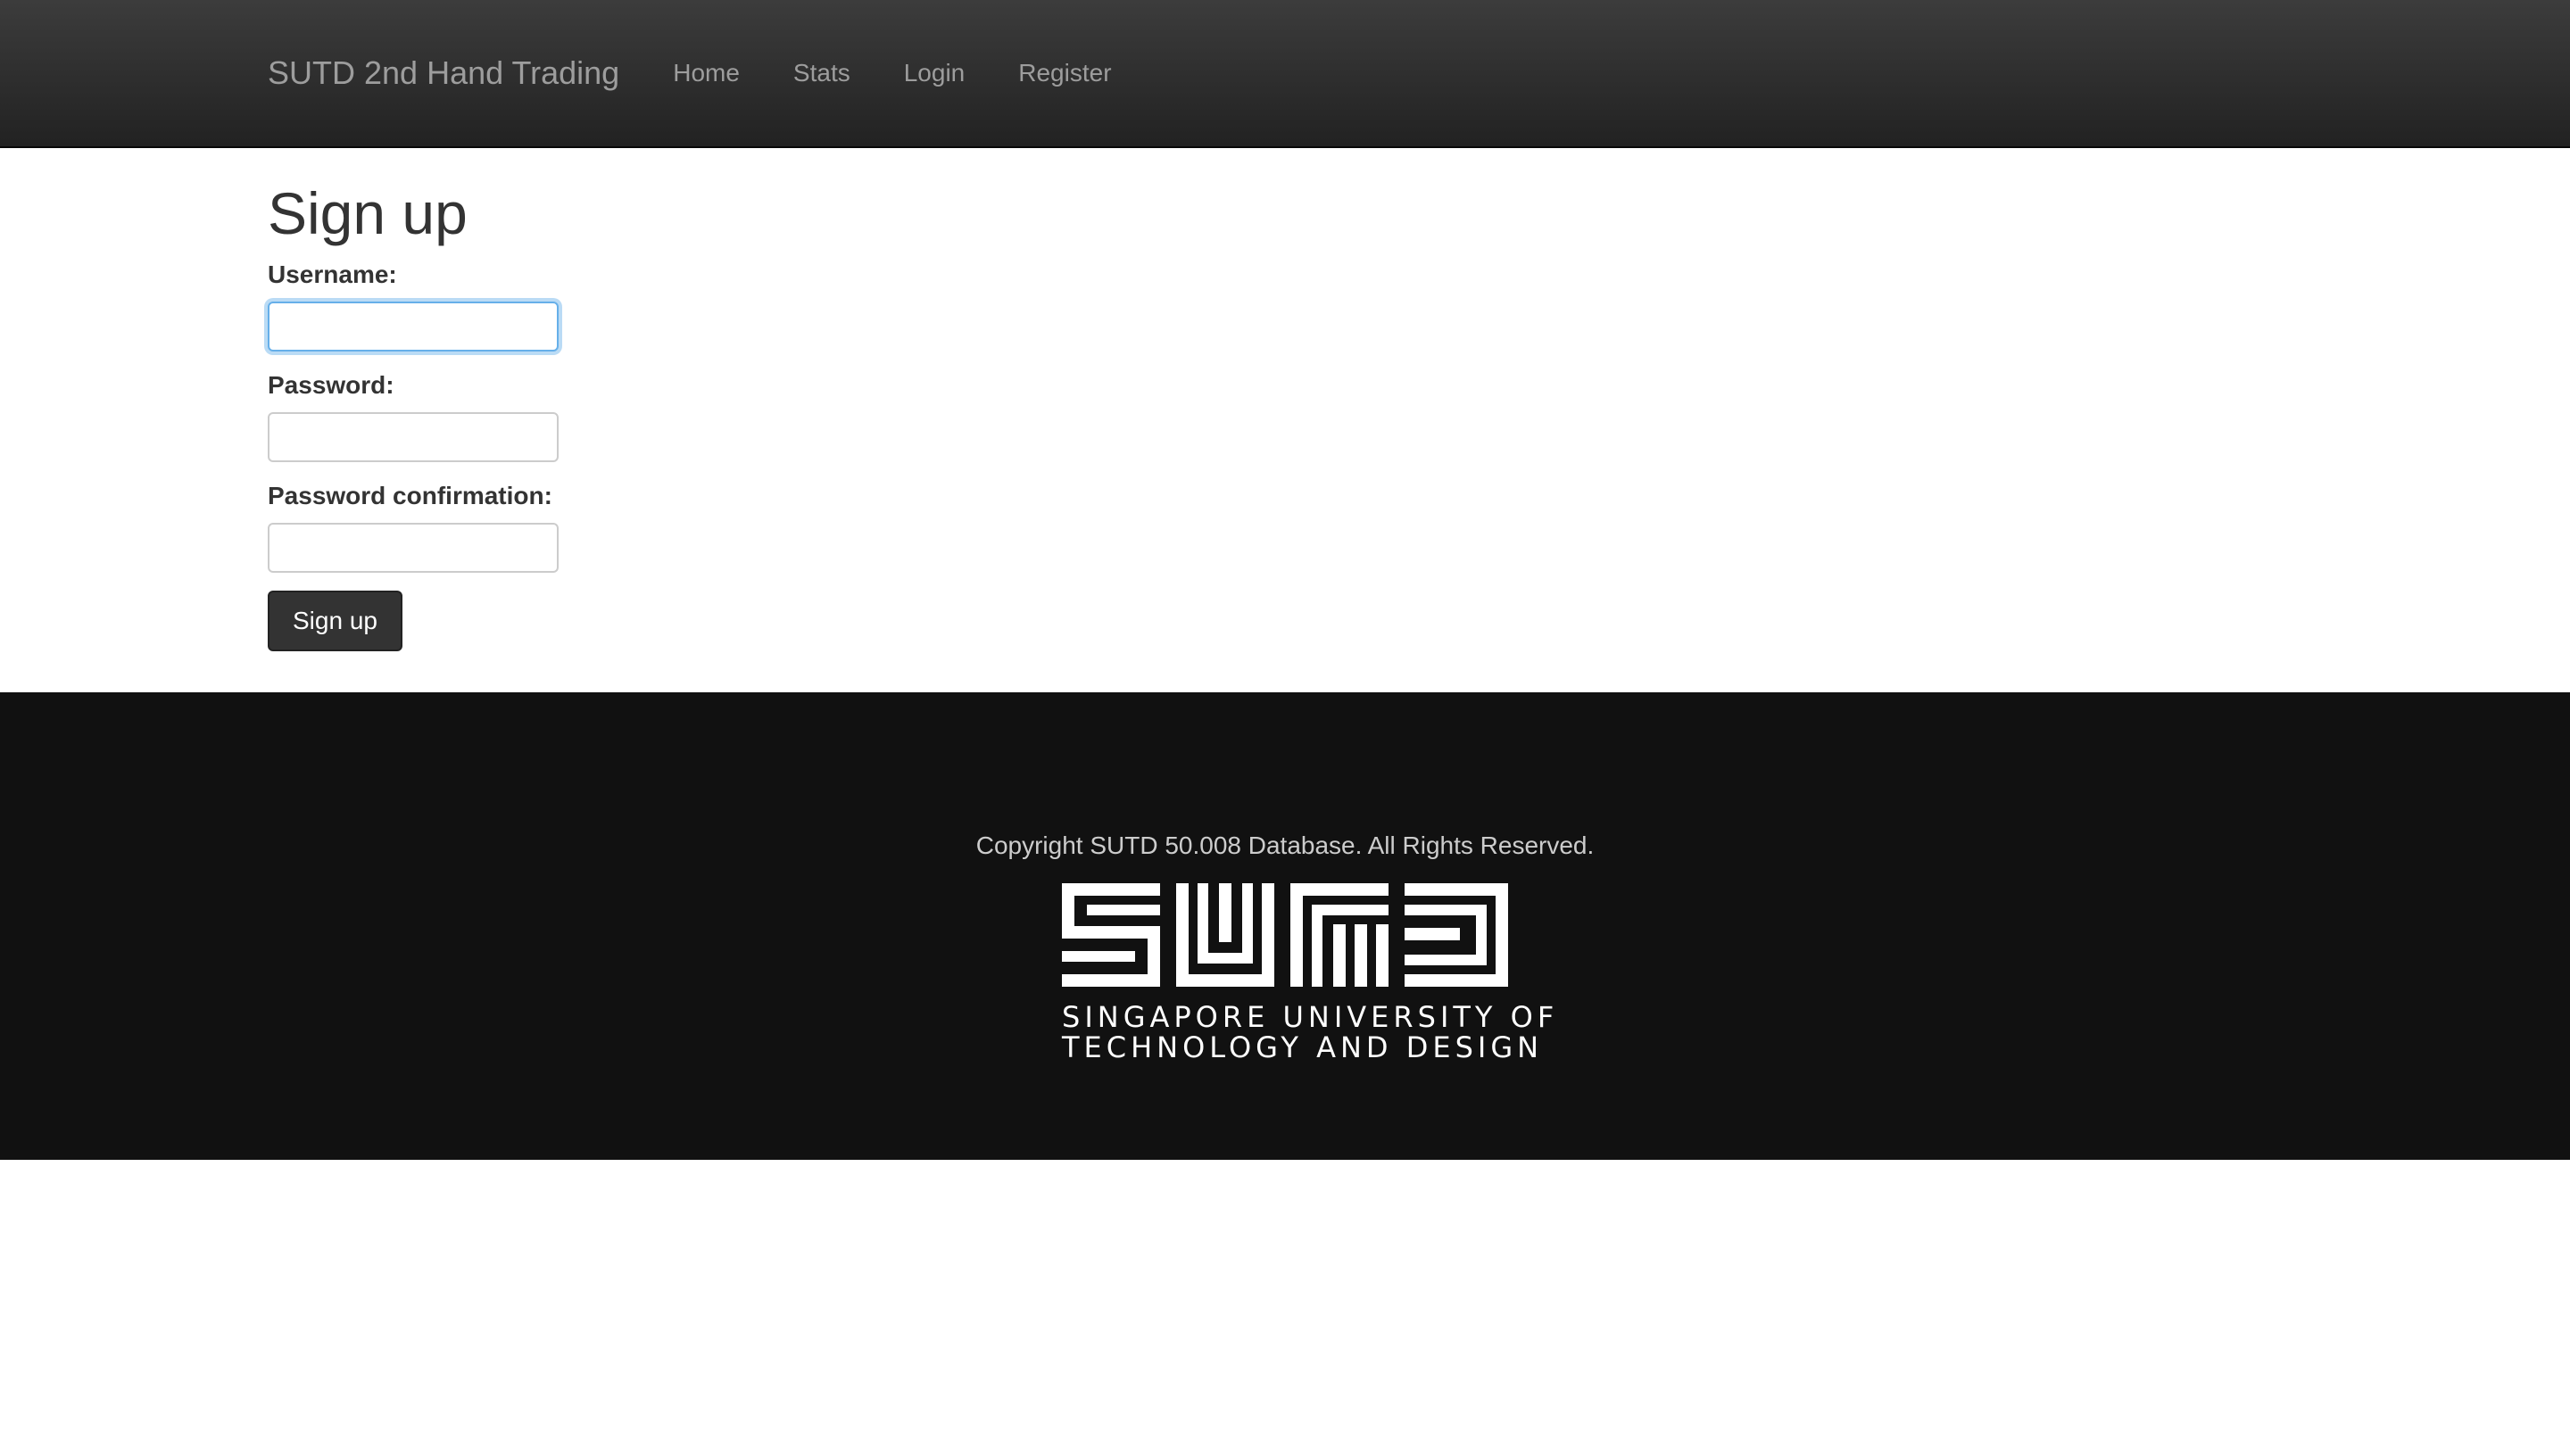  I want to click on password-confirmation-input, so click(413, 548).